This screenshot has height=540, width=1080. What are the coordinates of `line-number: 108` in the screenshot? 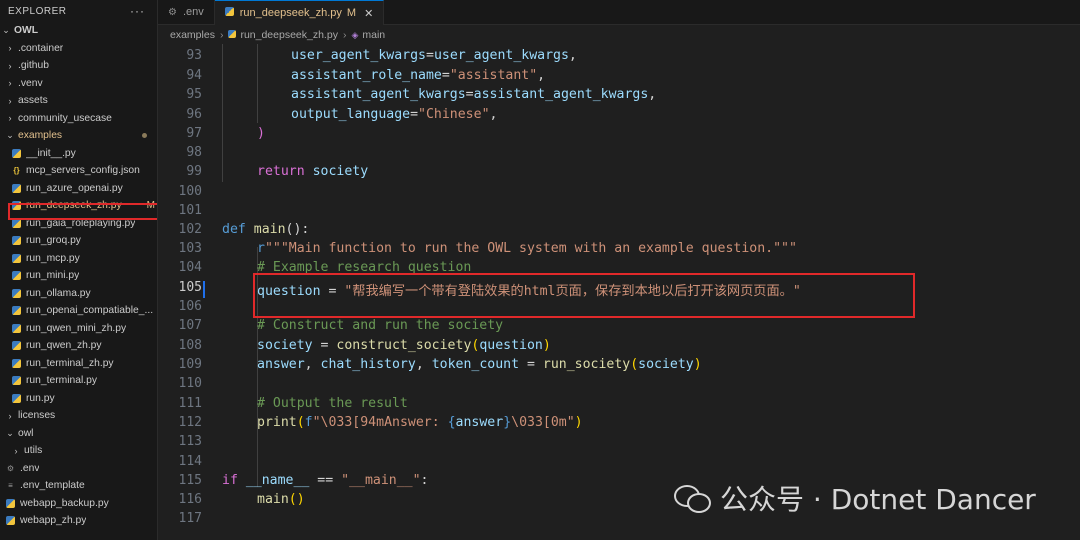 It's located at (190, 345).